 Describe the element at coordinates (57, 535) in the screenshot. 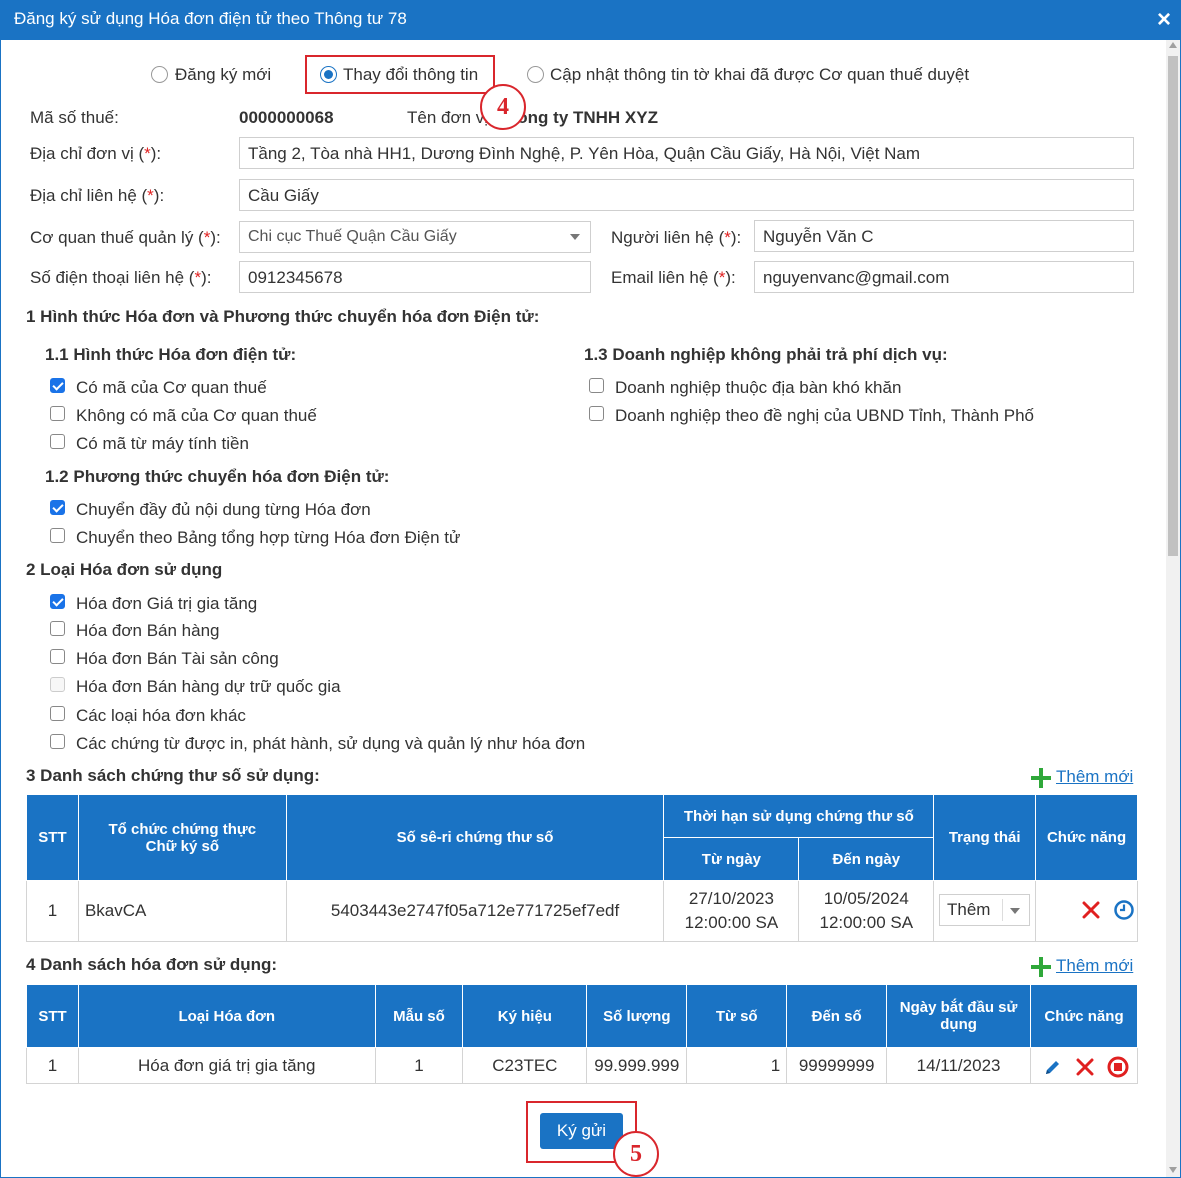

I see `checkbox-summary-table` at that location.